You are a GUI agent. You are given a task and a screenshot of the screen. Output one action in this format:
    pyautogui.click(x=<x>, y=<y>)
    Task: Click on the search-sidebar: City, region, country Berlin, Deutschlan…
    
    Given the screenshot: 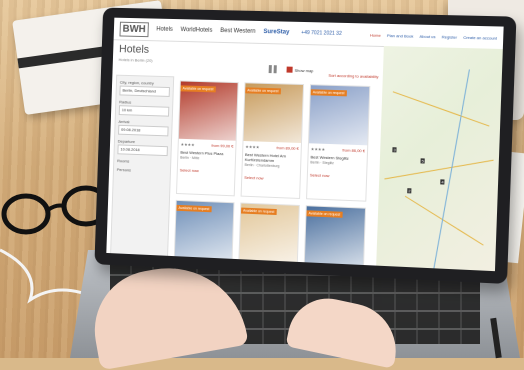 What is the action you would take?
    pyautogui.click(x=142, y=167)
    